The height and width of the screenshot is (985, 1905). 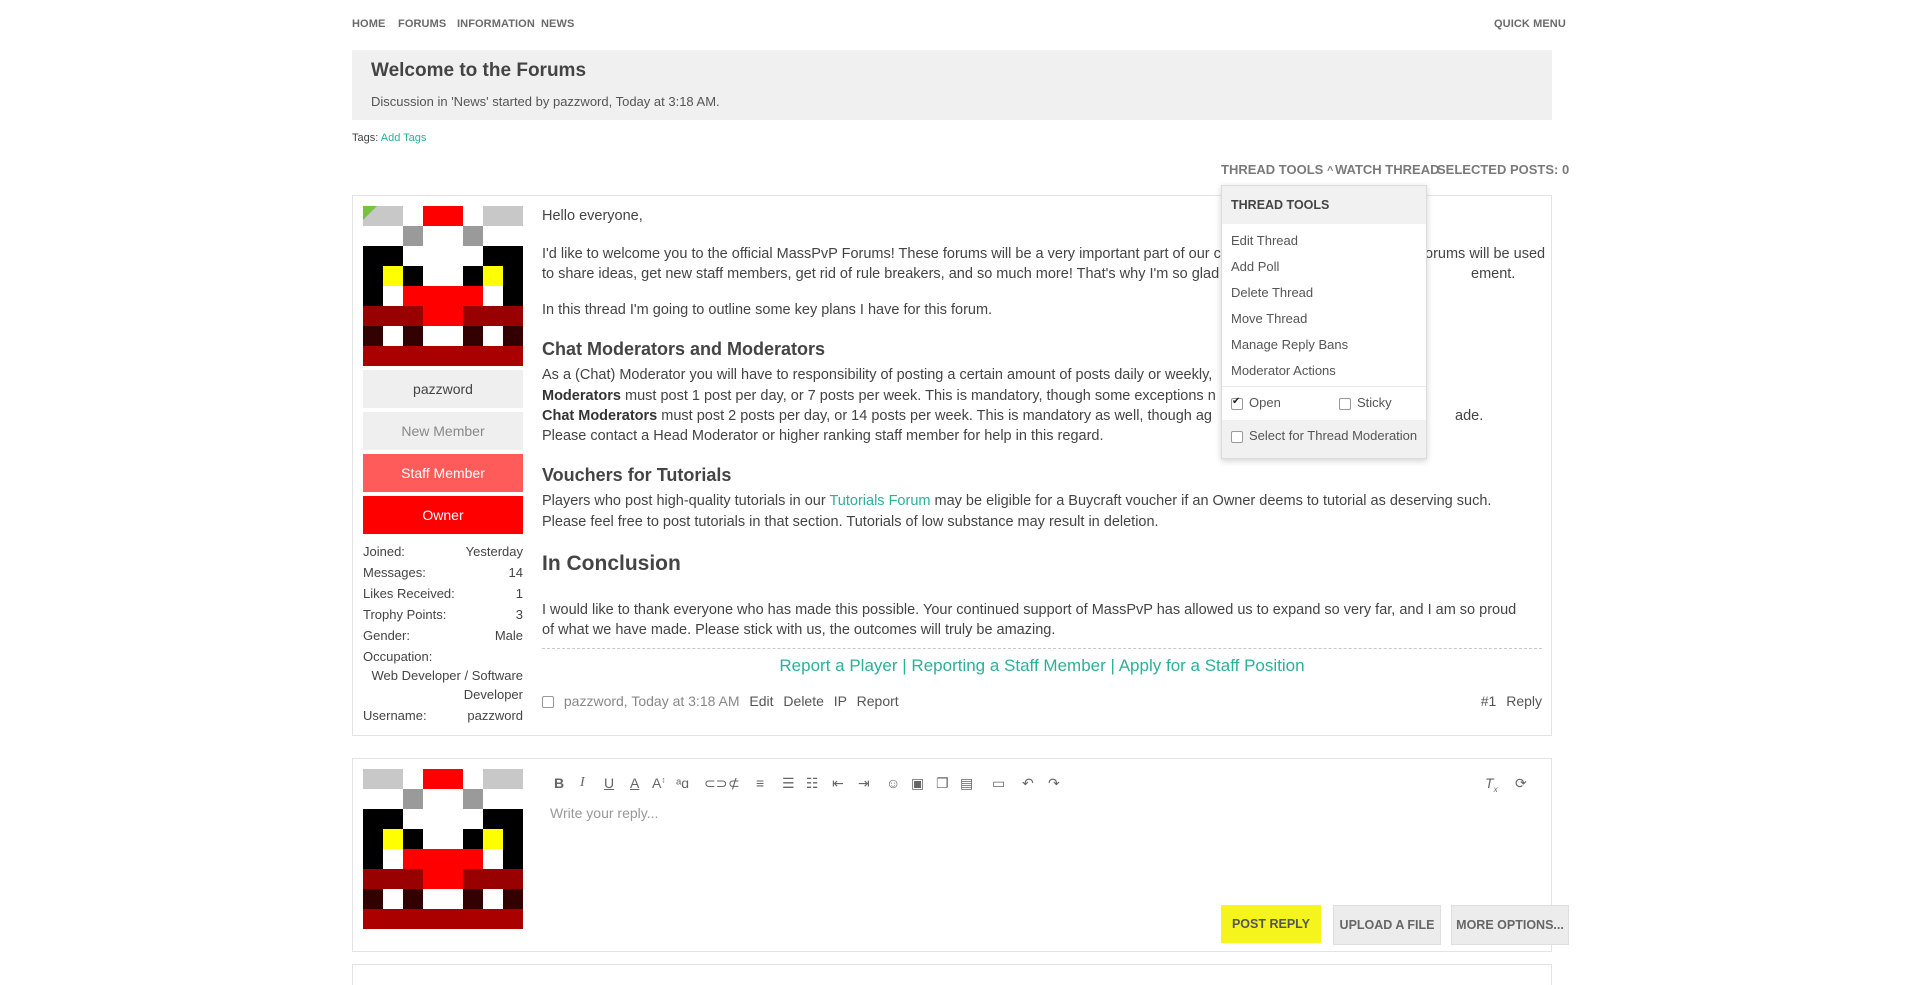 I want to click on ip-link: IP, so click(x=840, y=701).